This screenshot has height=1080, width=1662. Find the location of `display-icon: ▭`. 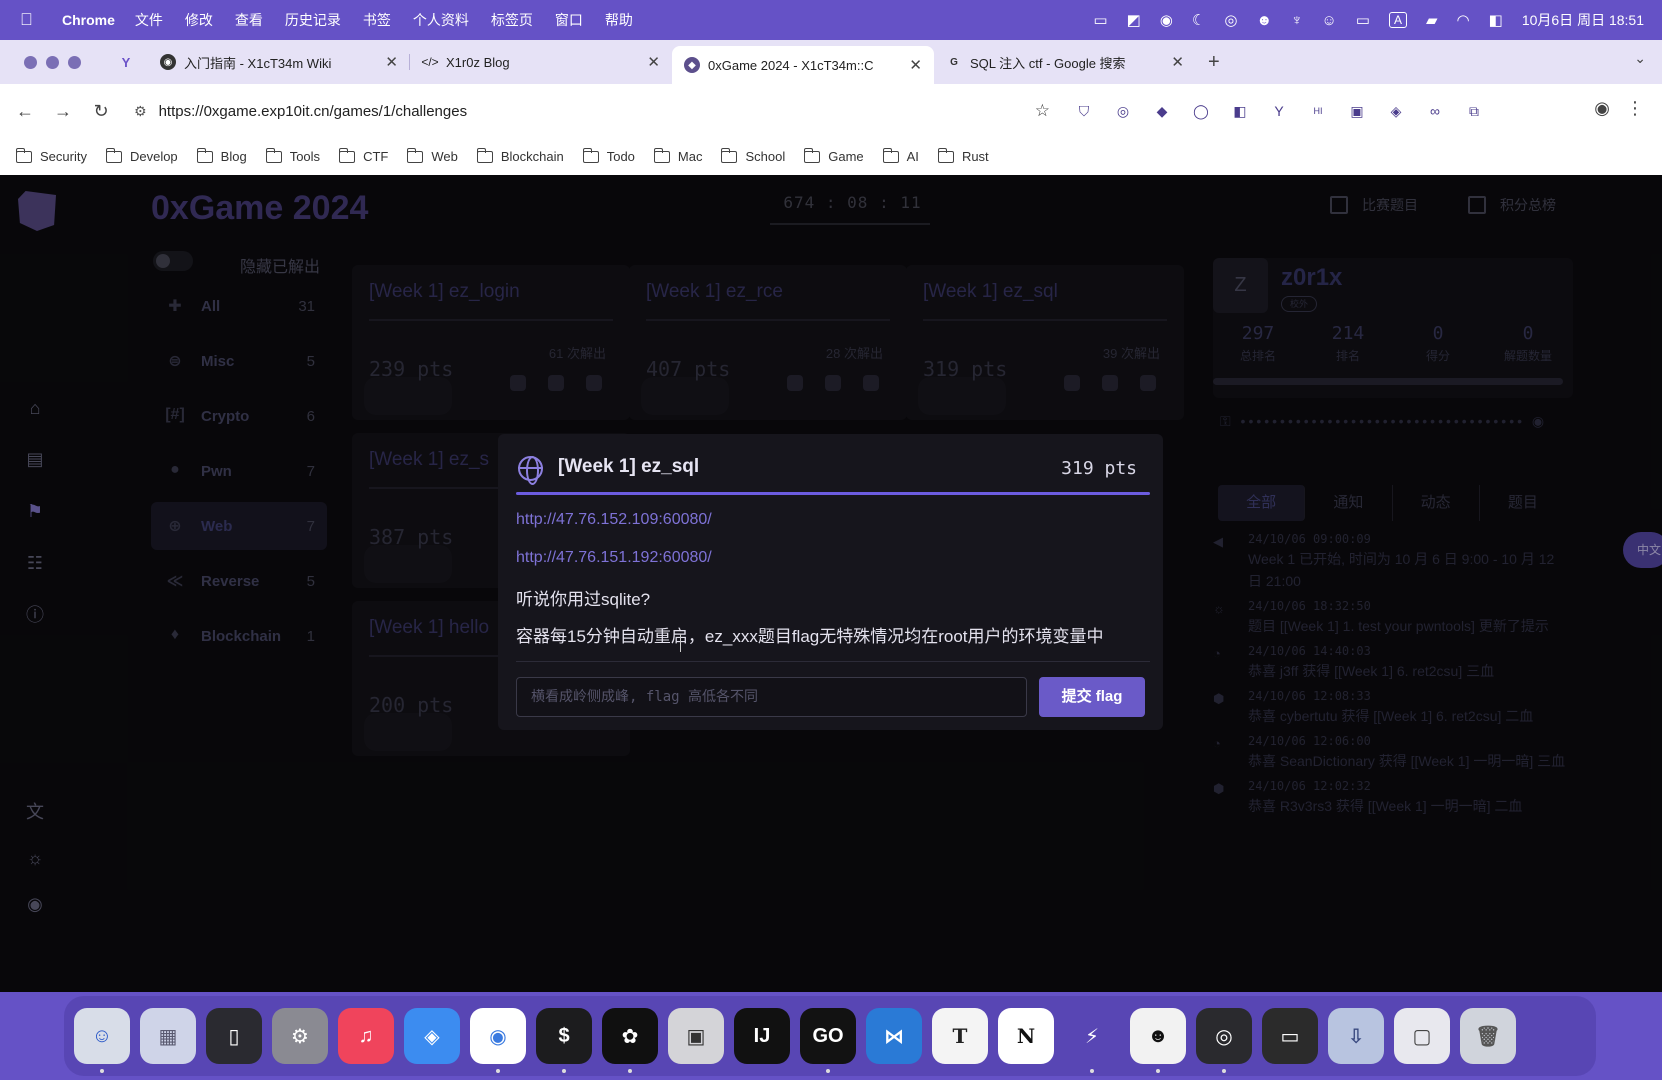

display-icon: ▭ is located at coordinates (1363, 20).